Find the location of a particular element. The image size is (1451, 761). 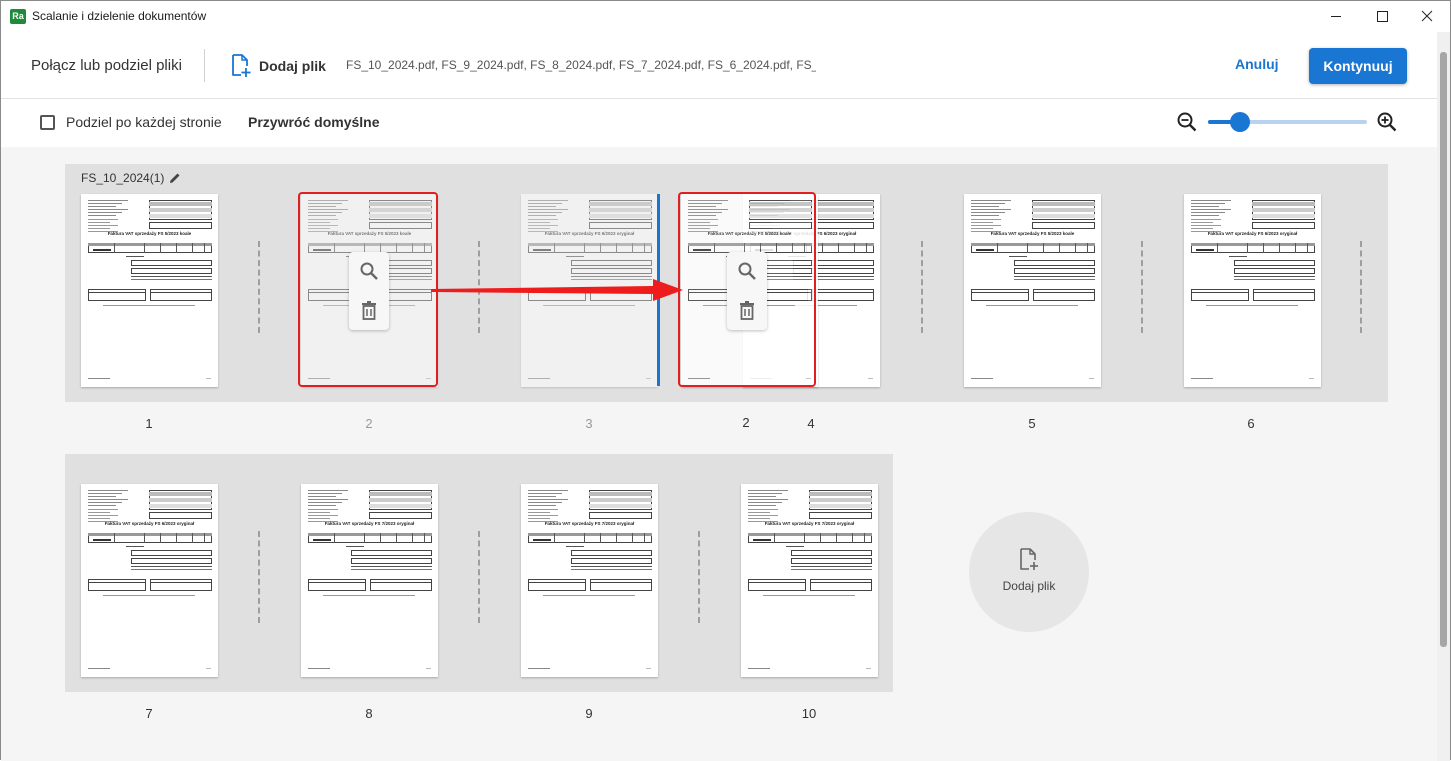

add-file-card: Dodaj plik is located at coordinates (1029, 572).